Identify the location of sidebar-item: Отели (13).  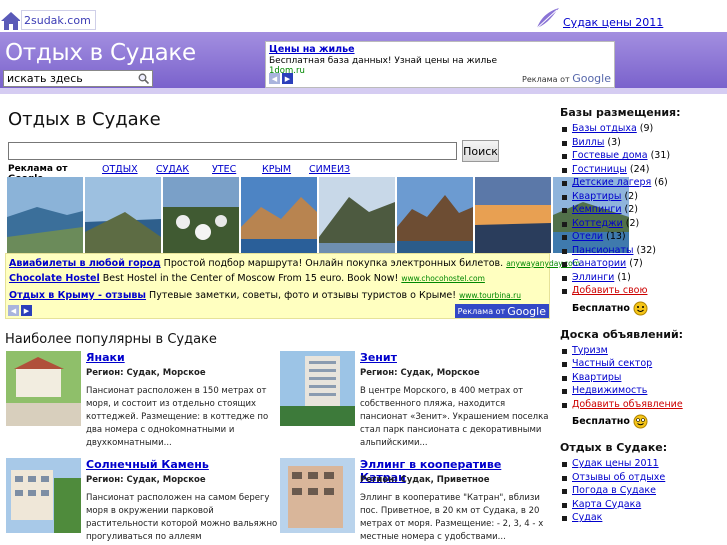
(643, 237).